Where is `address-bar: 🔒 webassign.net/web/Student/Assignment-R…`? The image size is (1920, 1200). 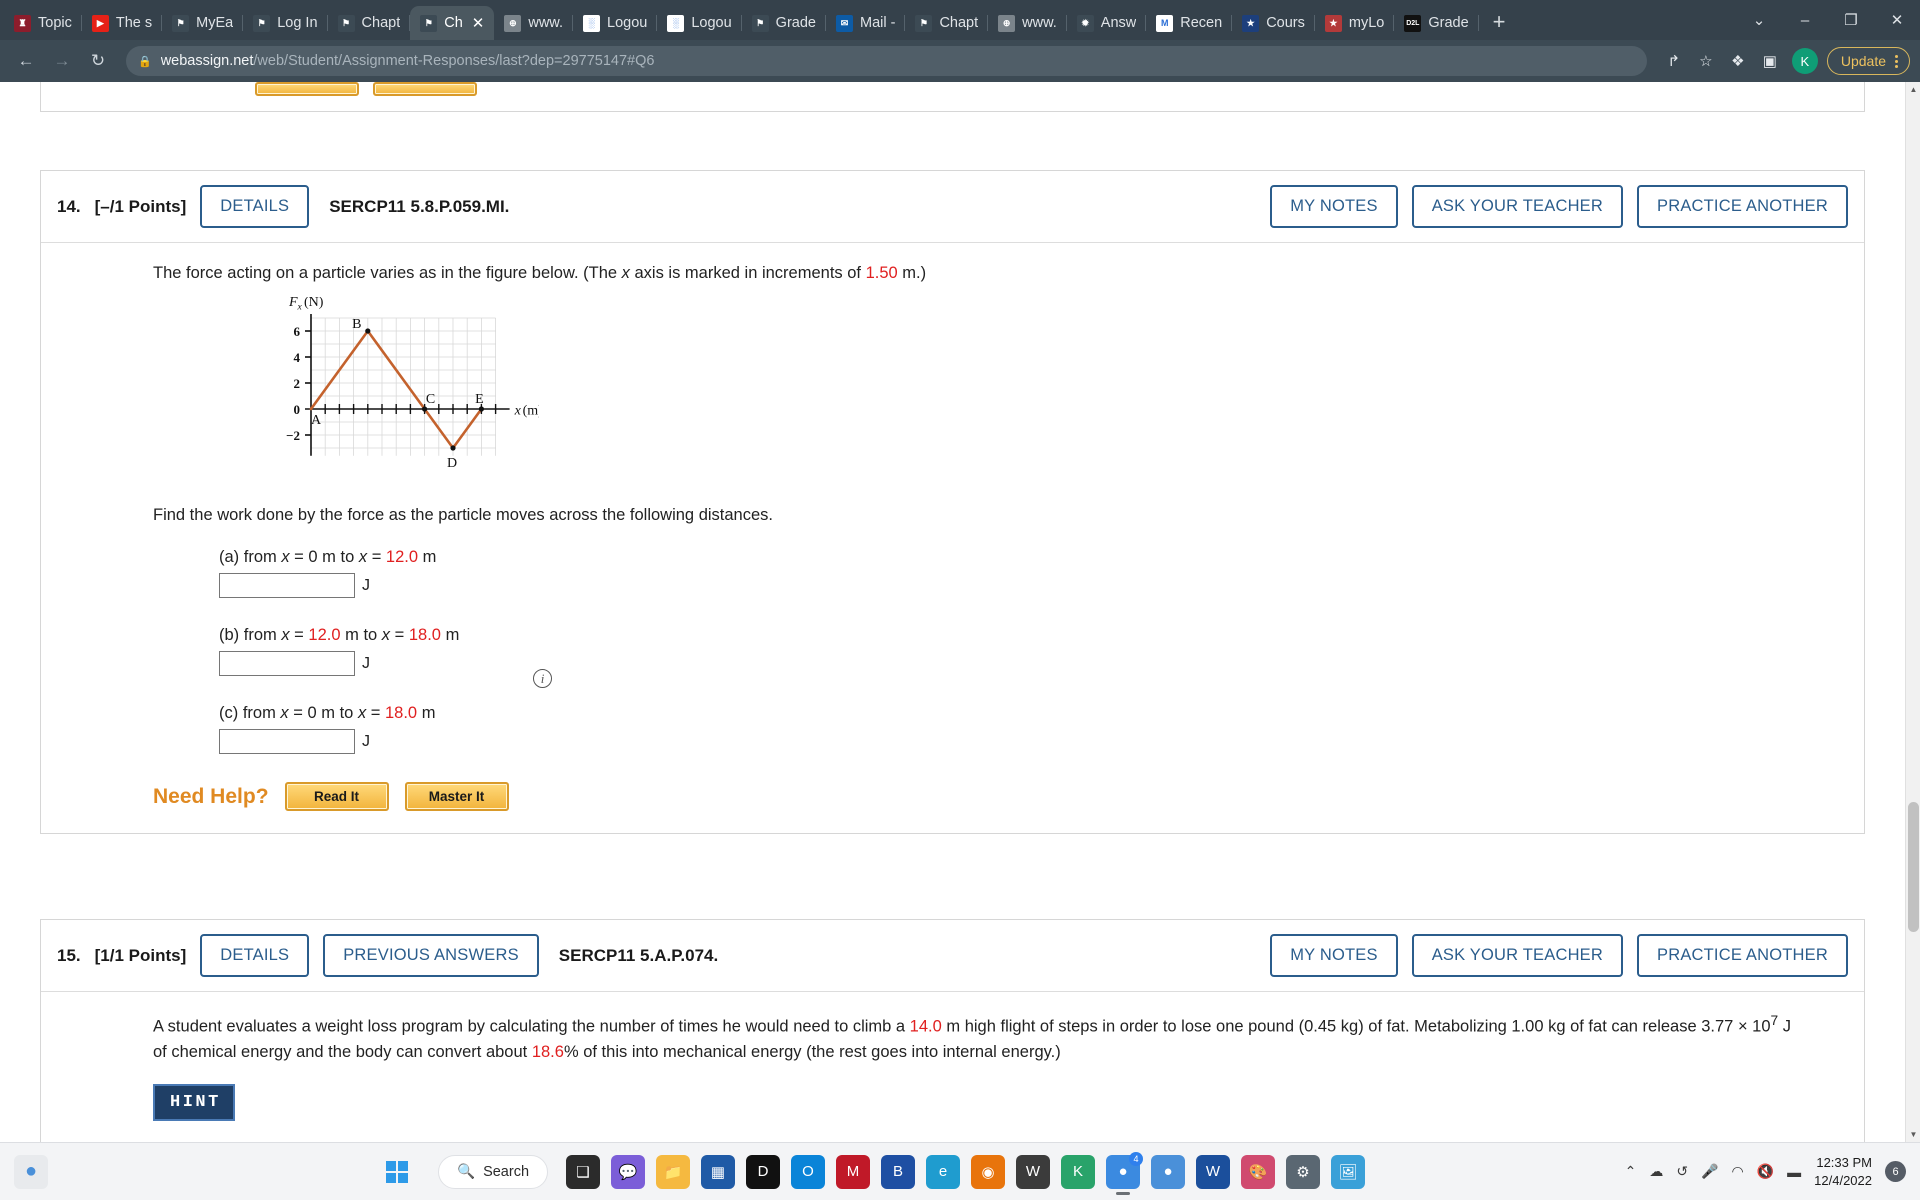
address-bar: 🔒 webassign.net/web/Student/Assignment-R… is located at coordinates (886, 61).